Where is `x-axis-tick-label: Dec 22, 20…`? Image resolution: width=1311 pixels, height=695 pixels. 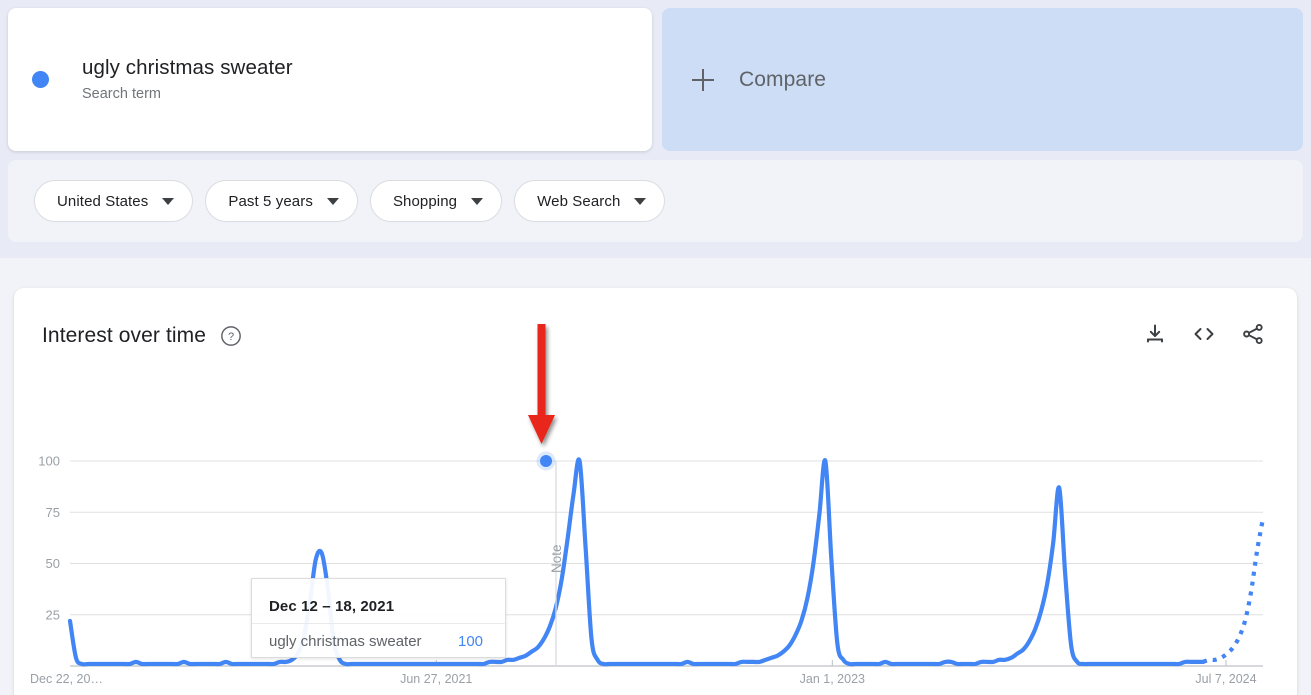 x-axis-tick-label: Dec 22, 20… is located at coordinates (66, 679).